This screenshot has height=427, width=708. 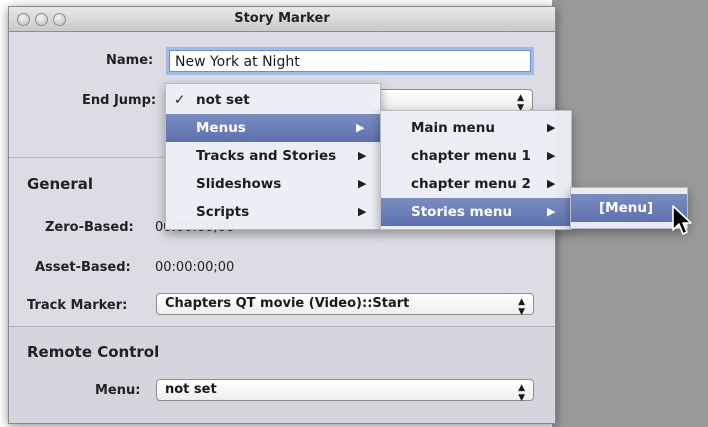 What do you see at coordinates (471, 184) in the screenshot?
I see `menu-item-label: chapter menu 2` at bounding box center [471, 184].